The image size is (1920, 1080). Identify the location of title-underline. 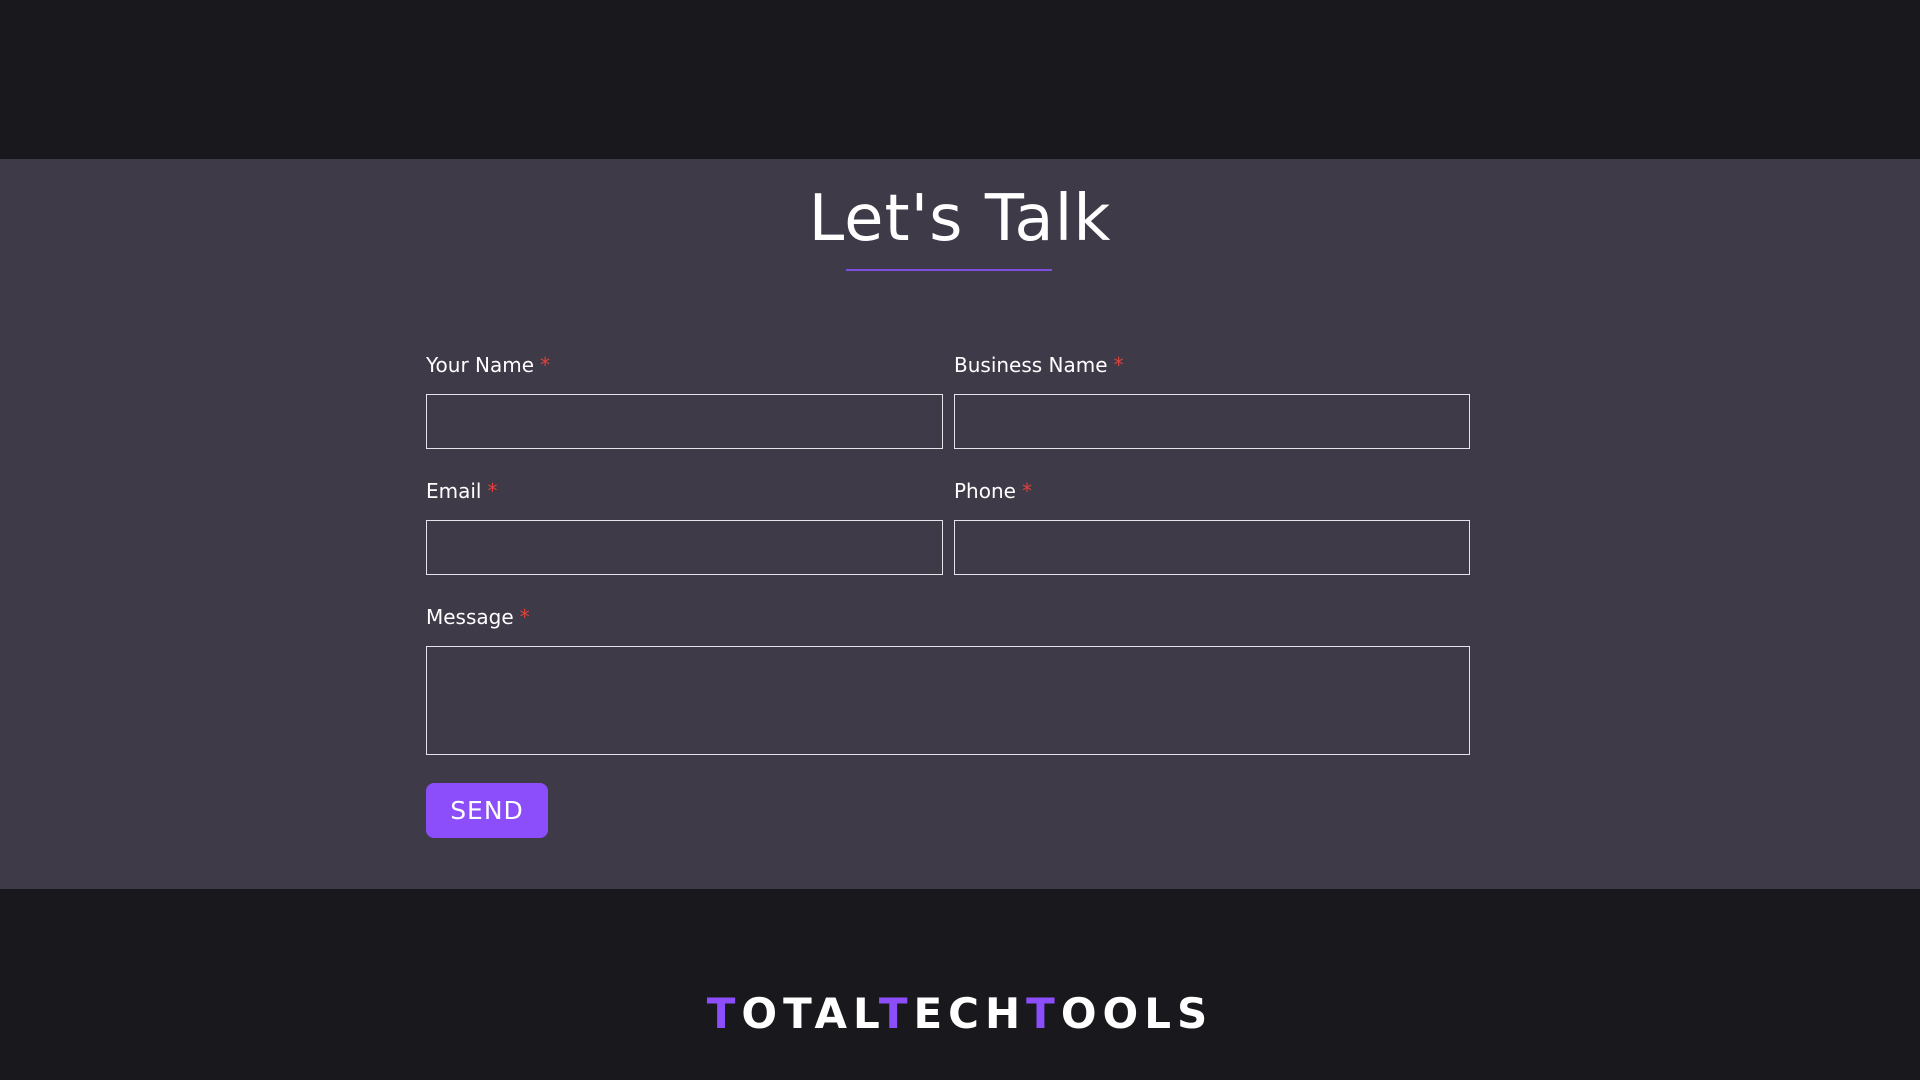
(949, 270).